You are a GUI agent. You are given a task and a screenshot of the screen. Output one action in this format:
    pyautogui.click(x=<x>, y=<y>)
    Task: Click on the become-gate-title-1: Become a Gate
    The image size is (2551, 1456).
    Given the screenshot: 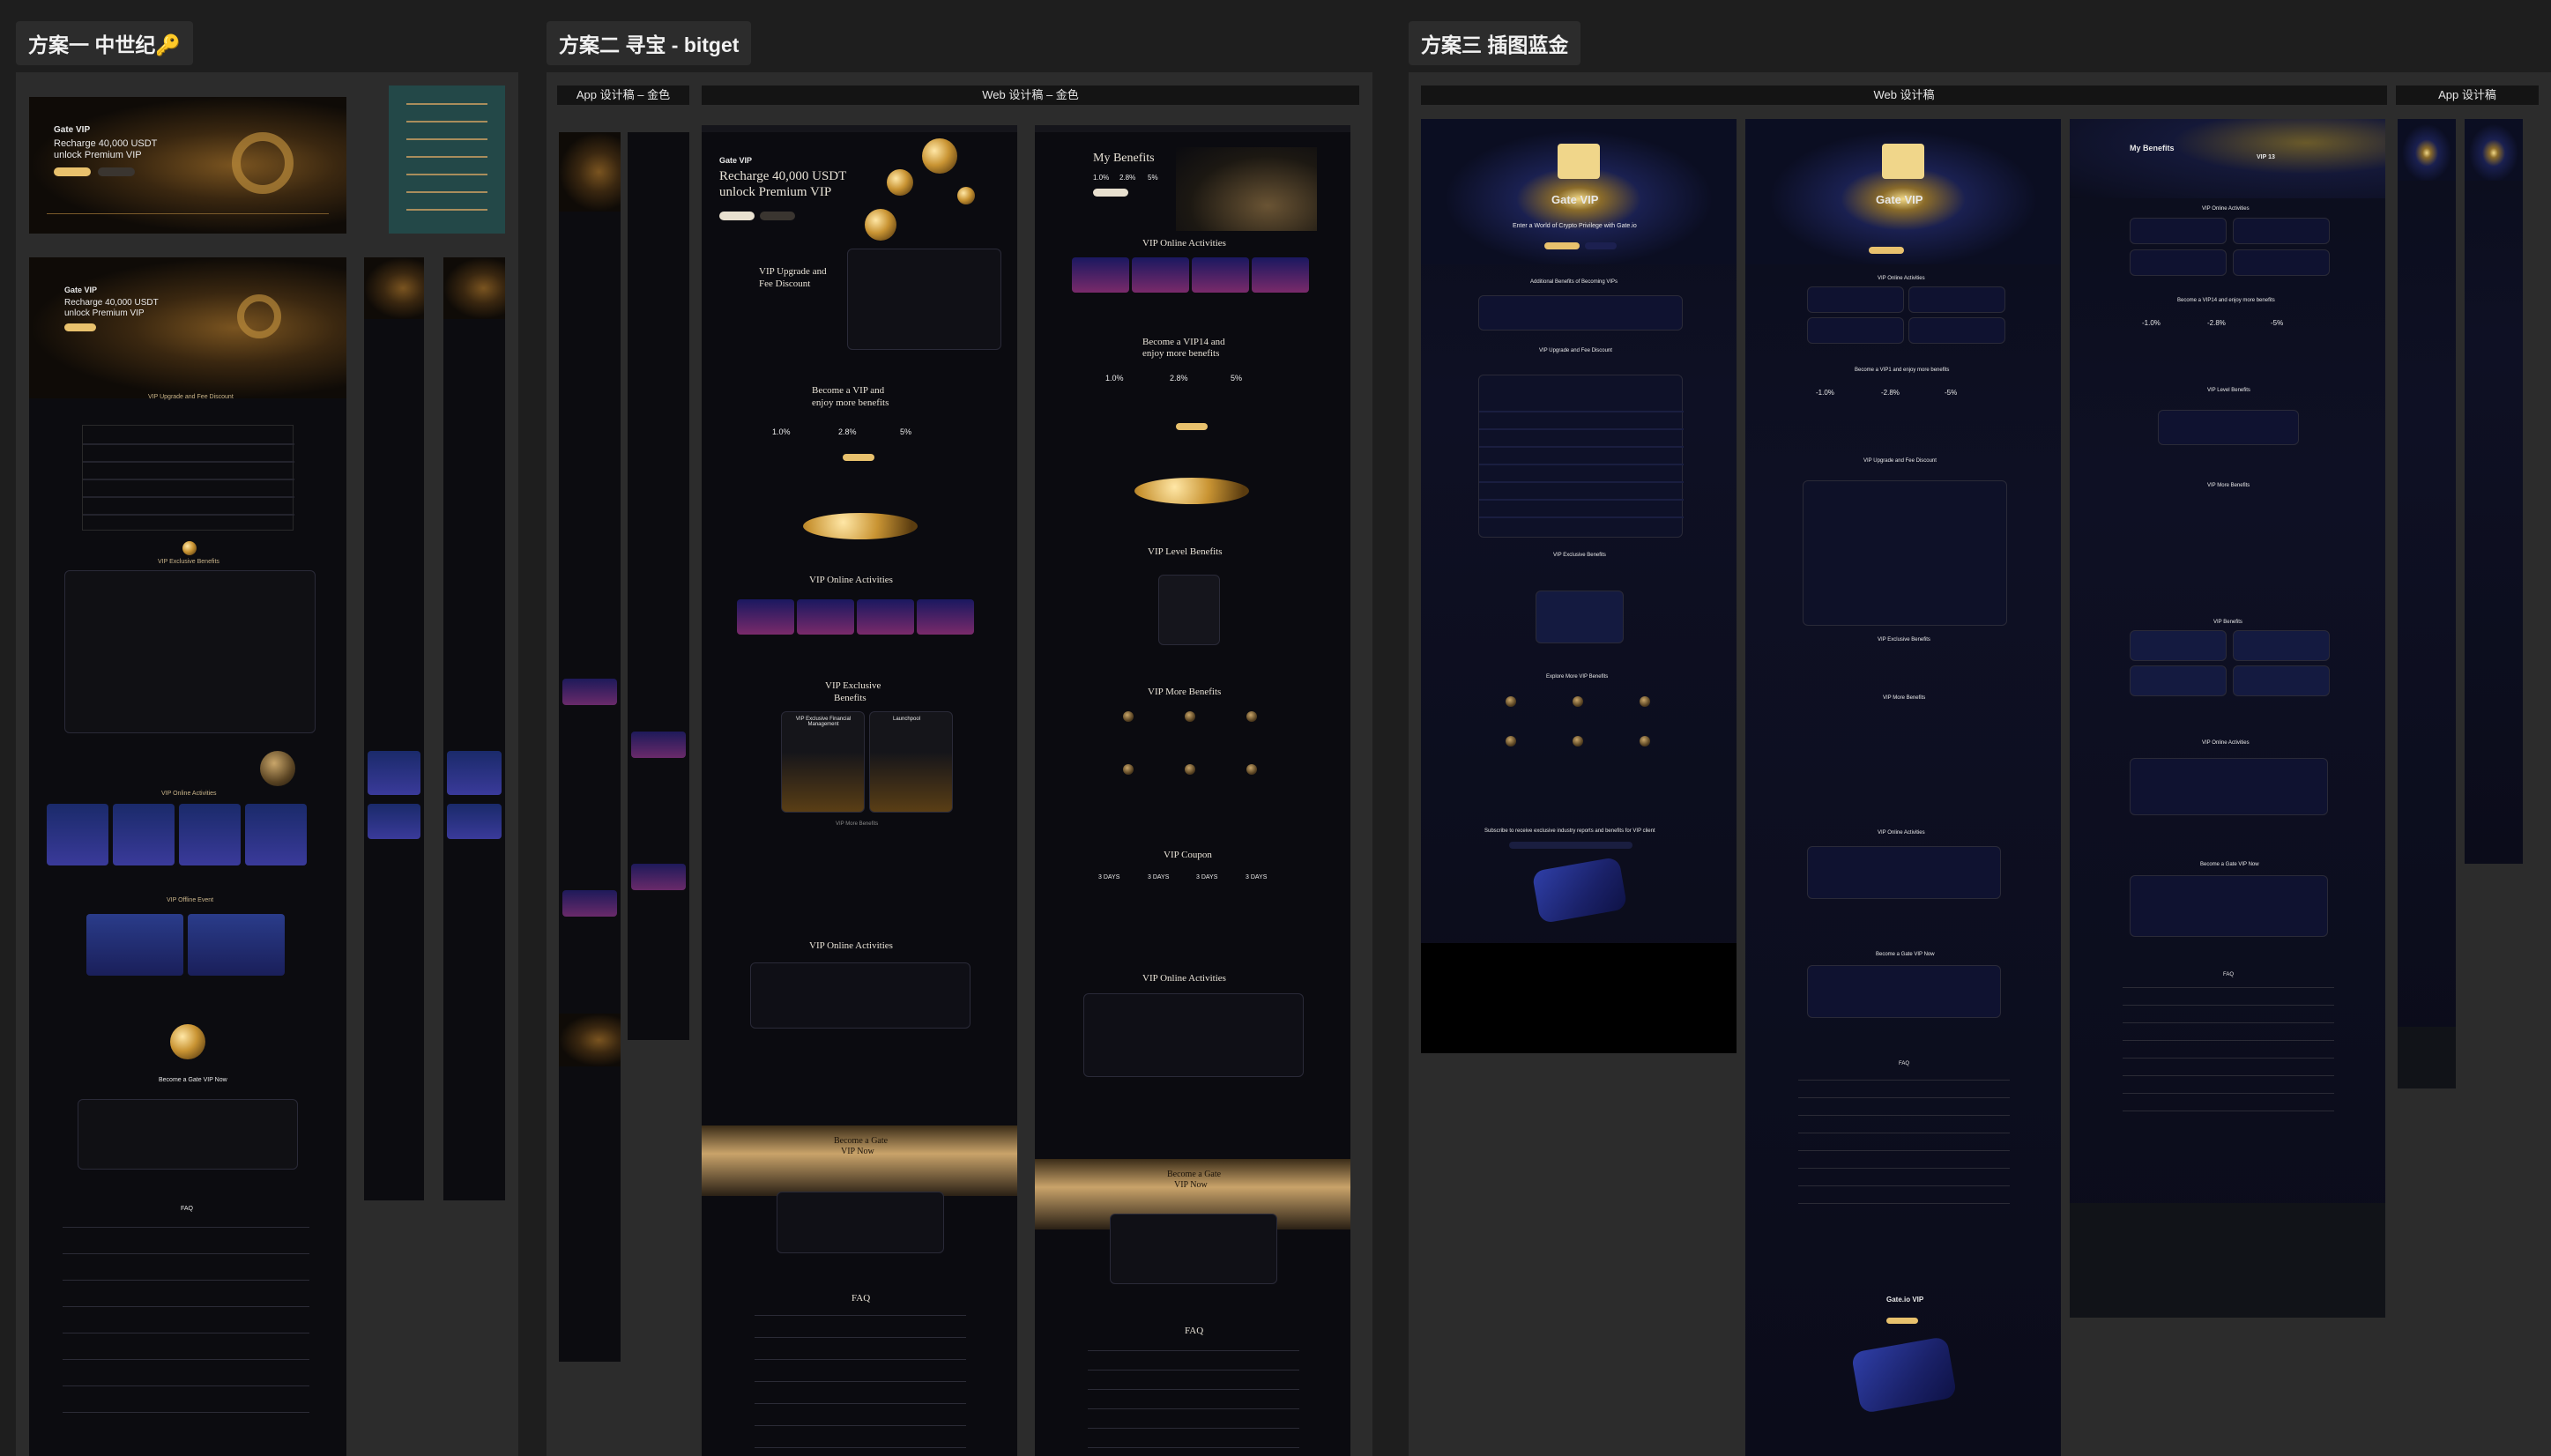 What is the action you would take?
    pyautogui.click(x=1194, y=1174)
    